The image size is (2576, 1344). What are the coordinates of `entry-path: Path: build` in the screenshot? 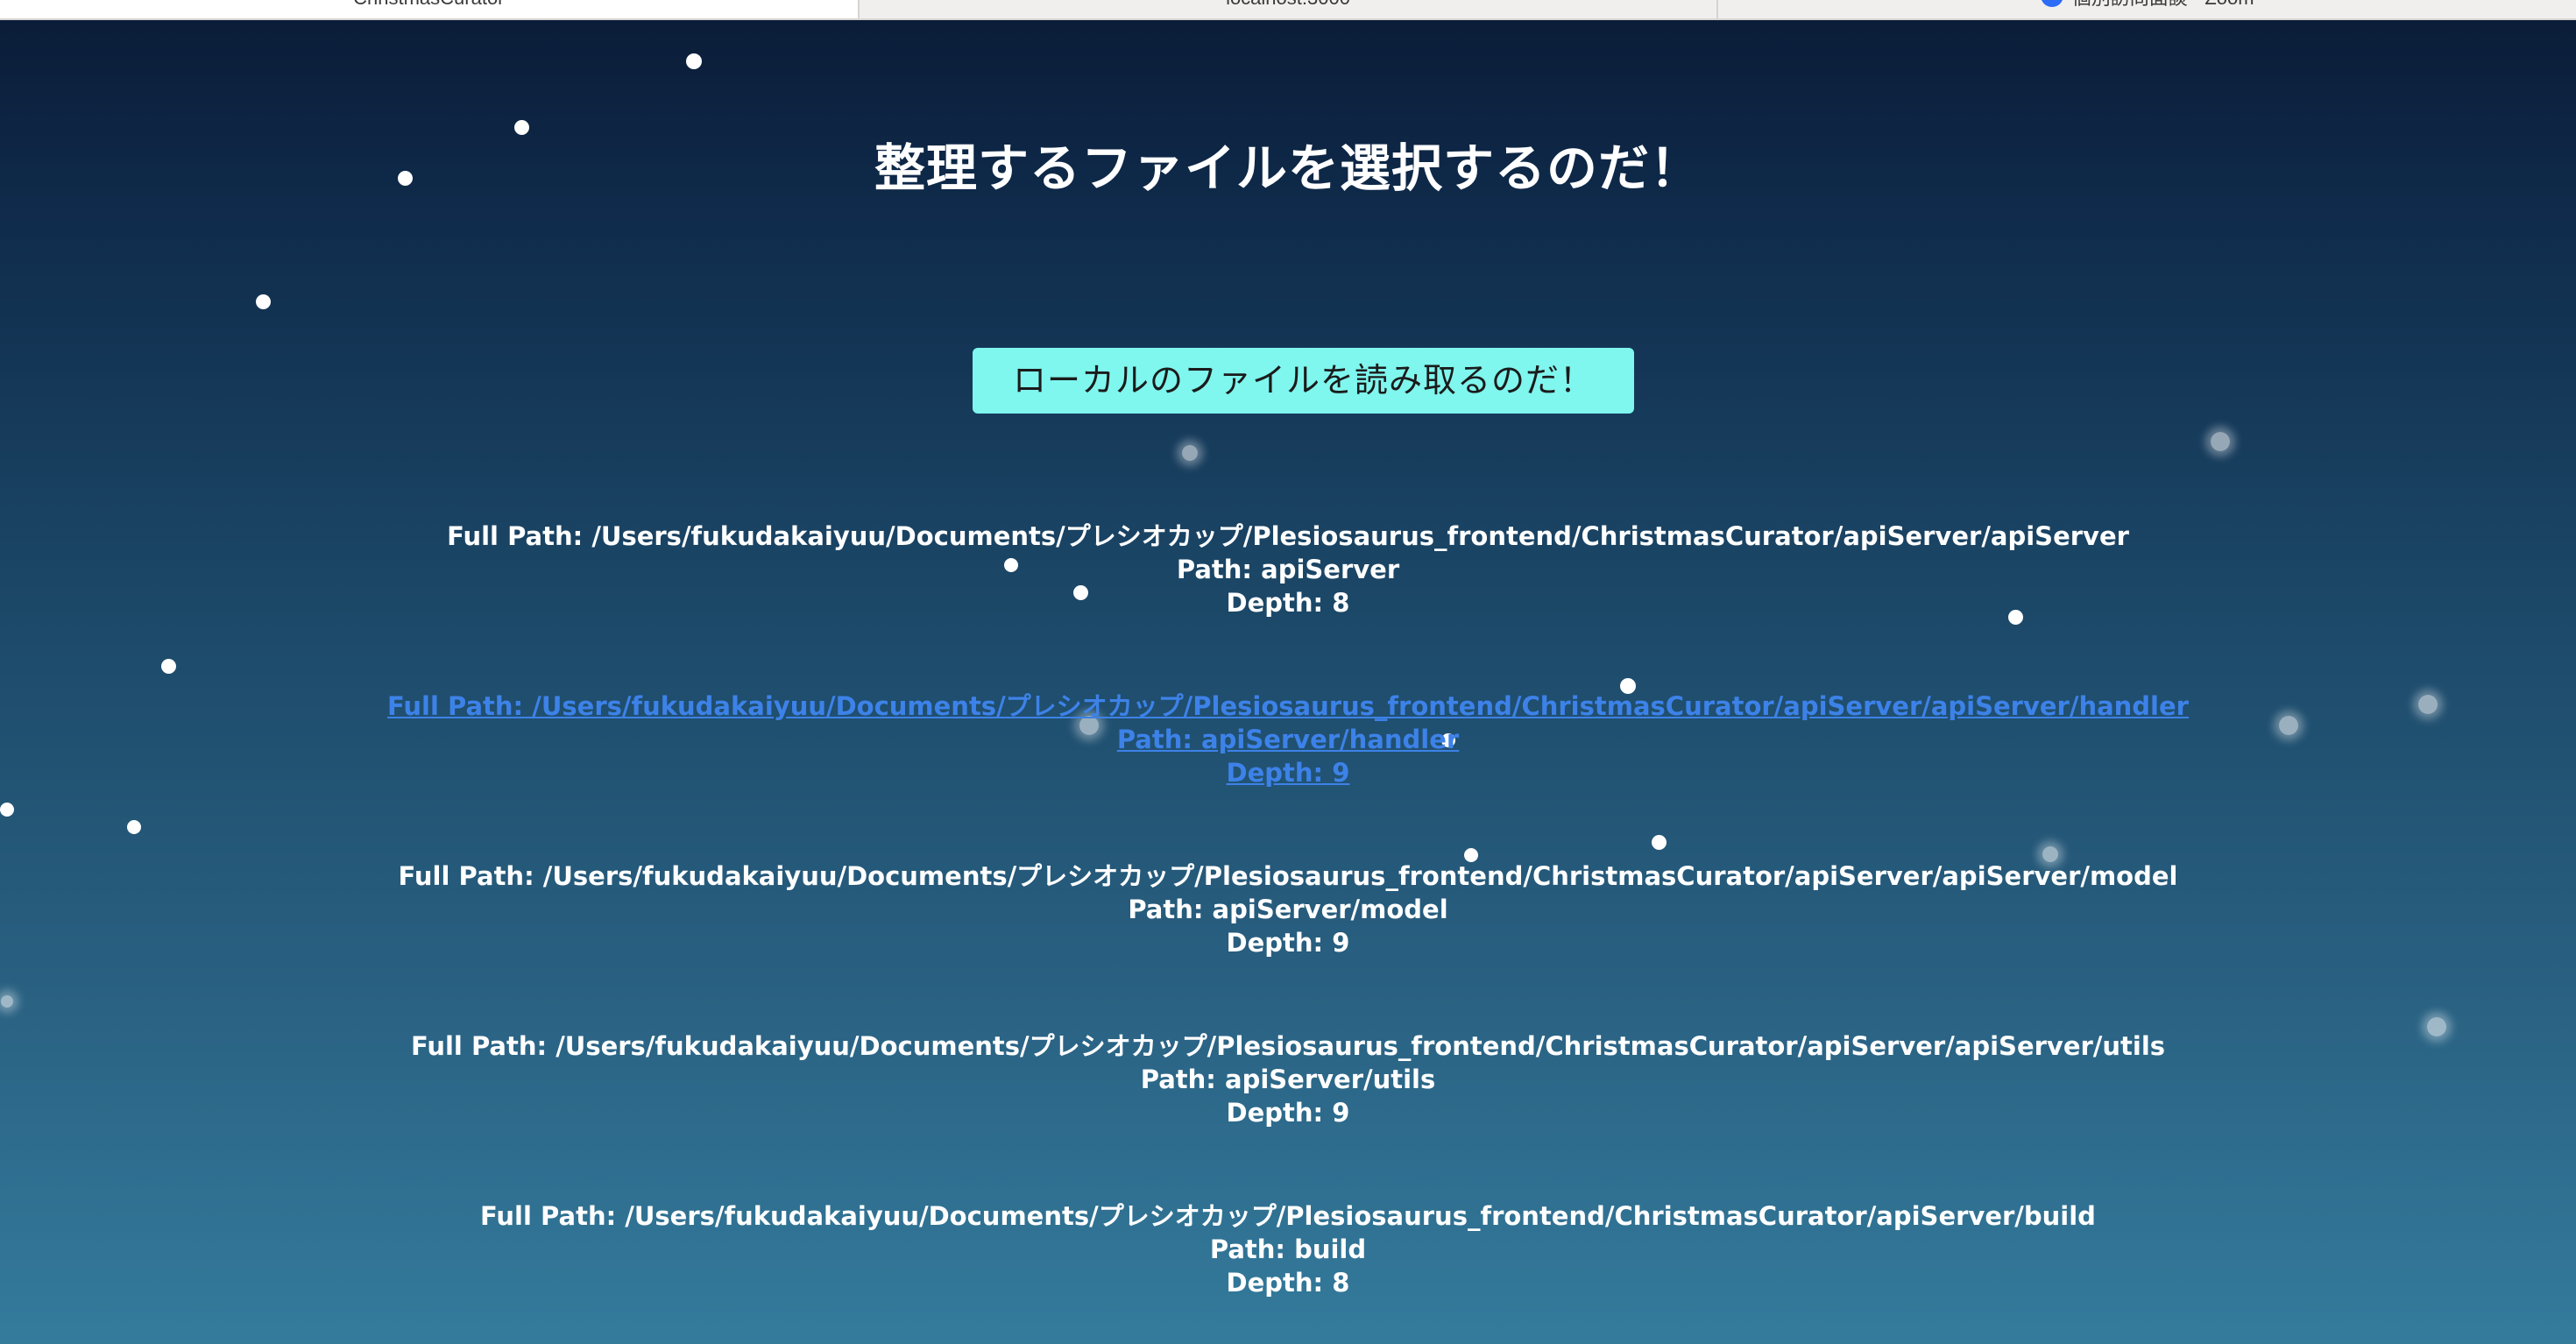 It's located at (1288, 1249).